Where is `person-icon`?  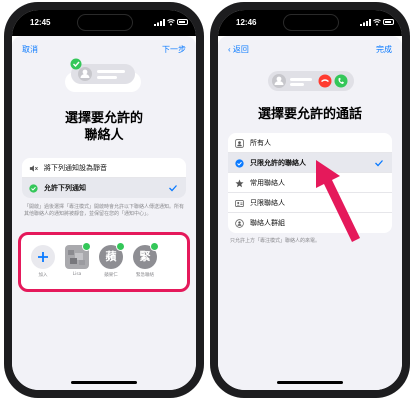 person-icon is located at coordinates (239, 143).